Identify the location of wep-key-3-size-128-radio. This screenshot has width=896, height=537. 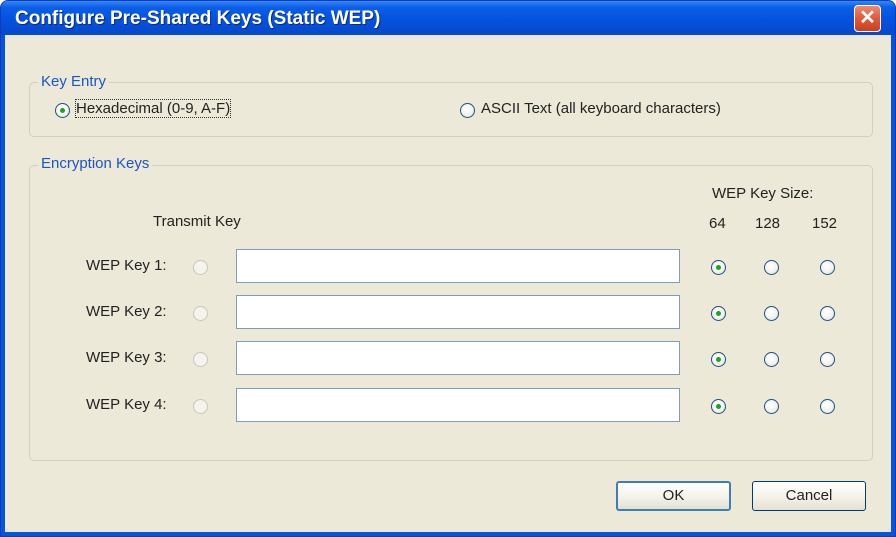
(771, 359).